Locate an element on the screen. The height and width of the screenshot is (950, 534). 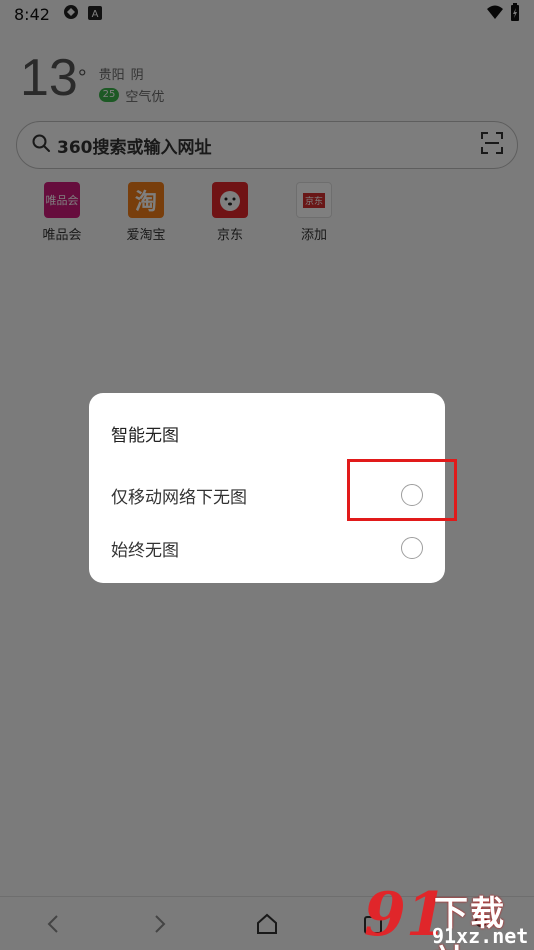
option-label: 始终无图 is located at coordinates (145, 550).